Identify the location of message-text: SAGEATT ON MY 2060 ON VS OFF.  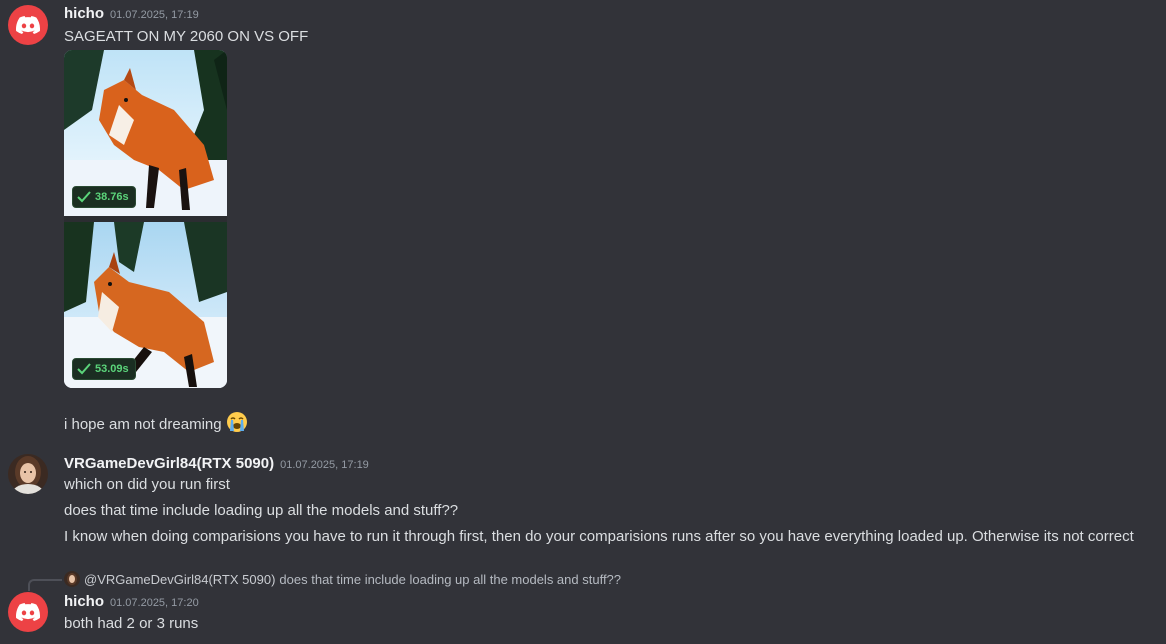
(186, 36).